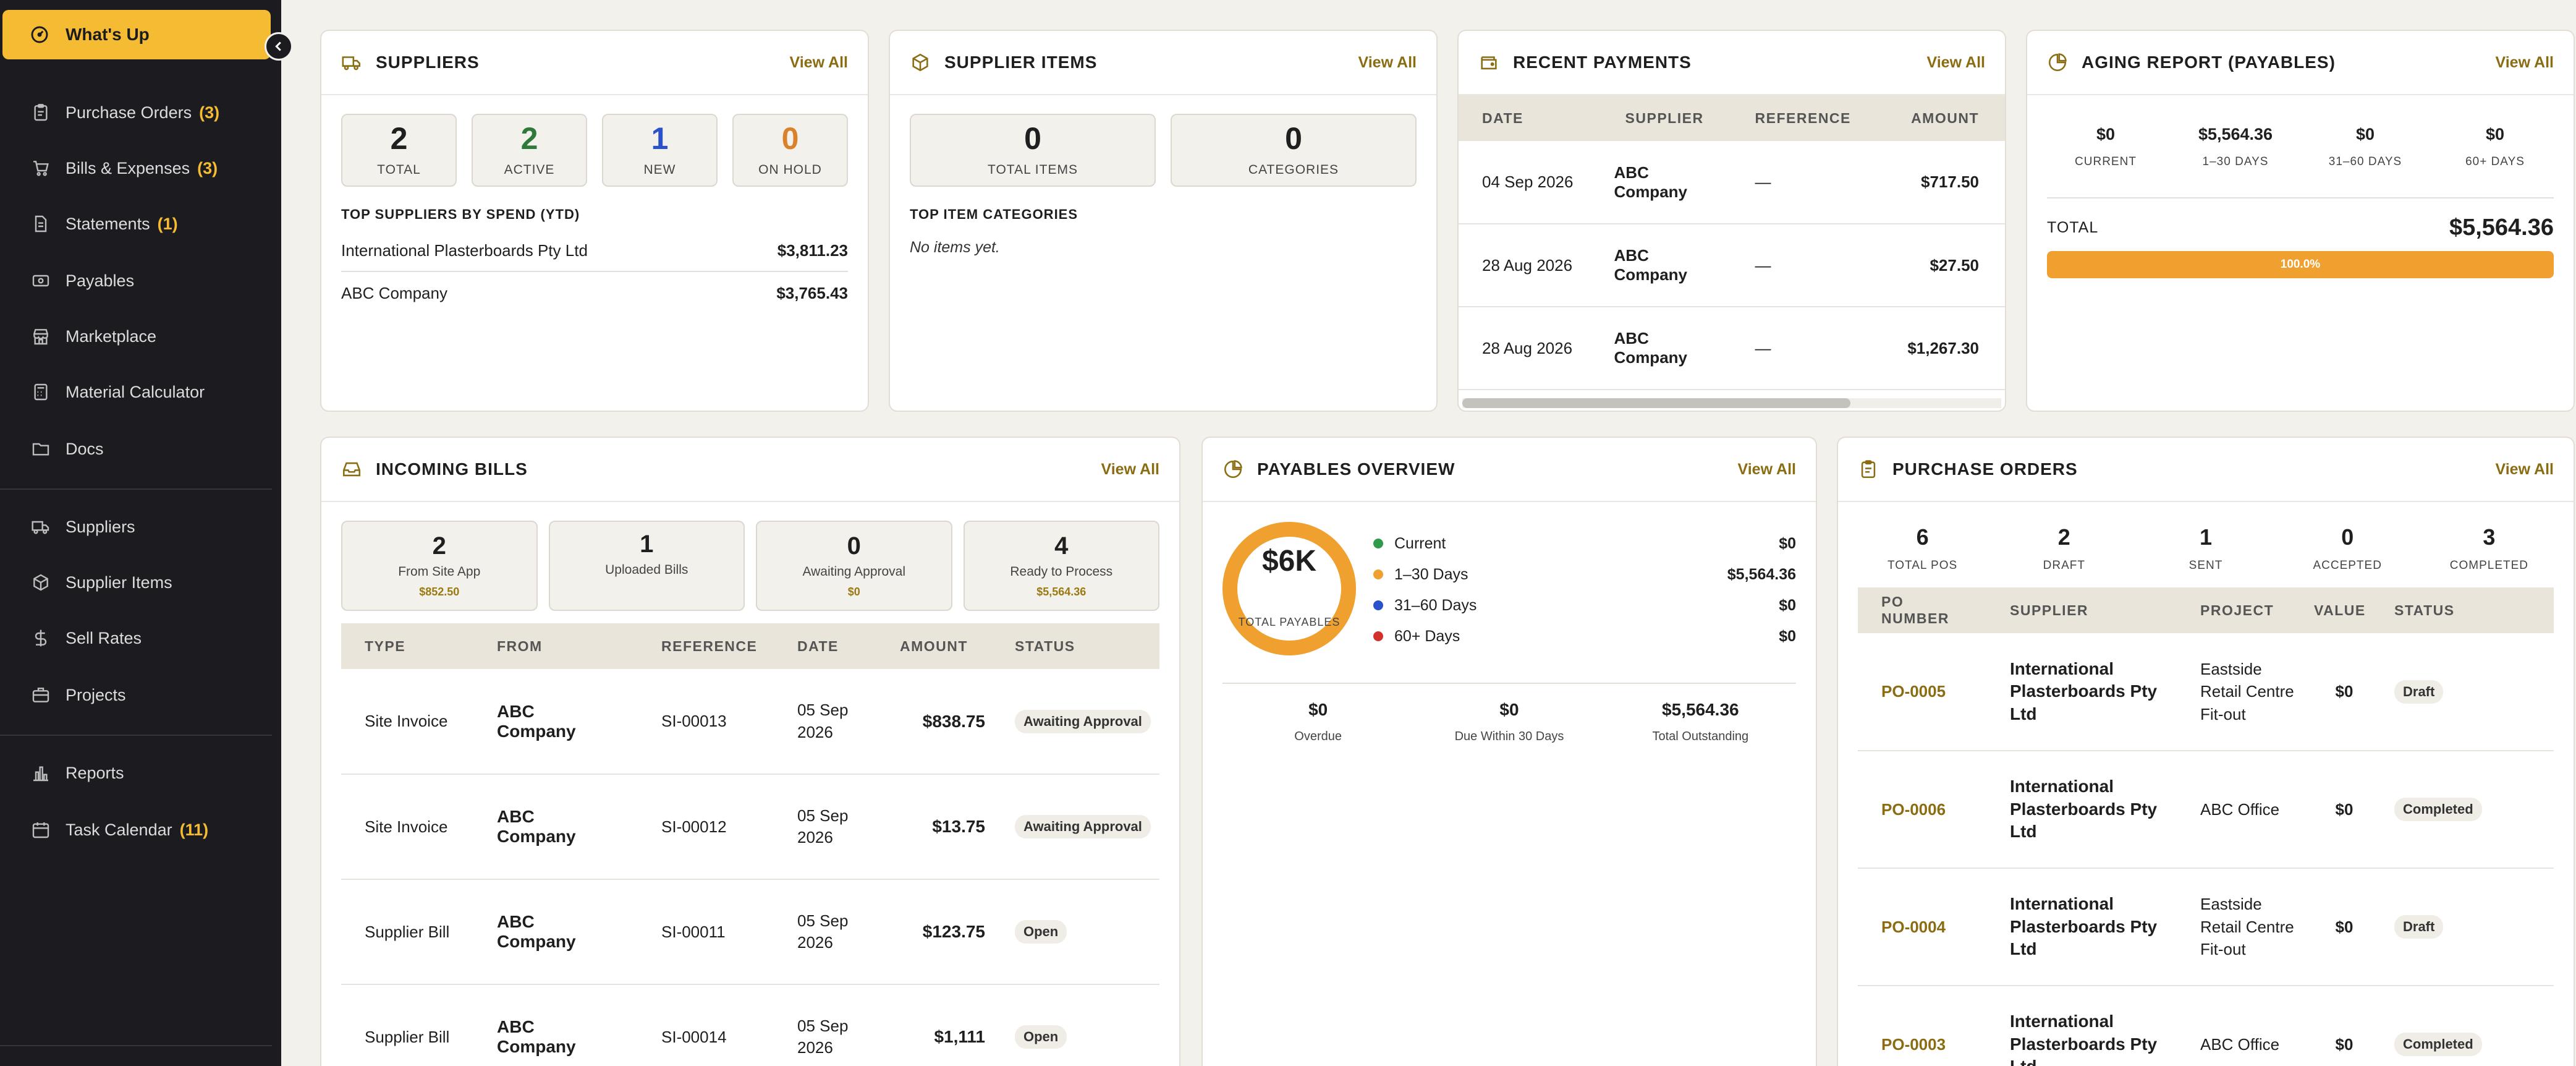 The width and height of the screenshot is (2576, 1066). What do you see at coordinates (1942, 265) in the screenshot?
I see `payment-amount: $27.50` at bounding box center [1942, 265].